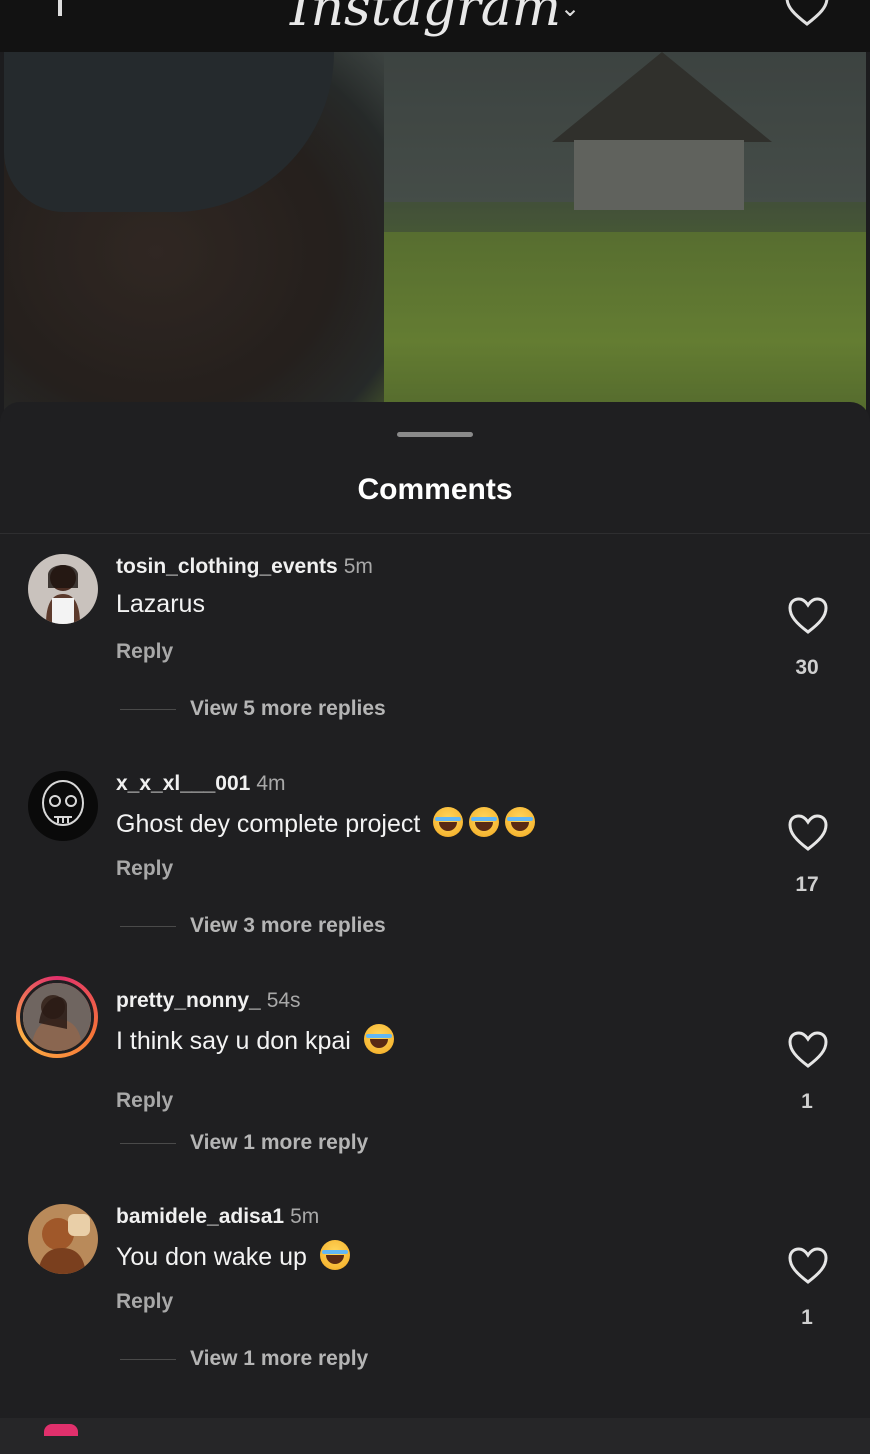 This screenshot has height=1454, width=870. Describe the element at coordinates (271, 783) in the screenshot. I see `comment-time: 4m` at that location.